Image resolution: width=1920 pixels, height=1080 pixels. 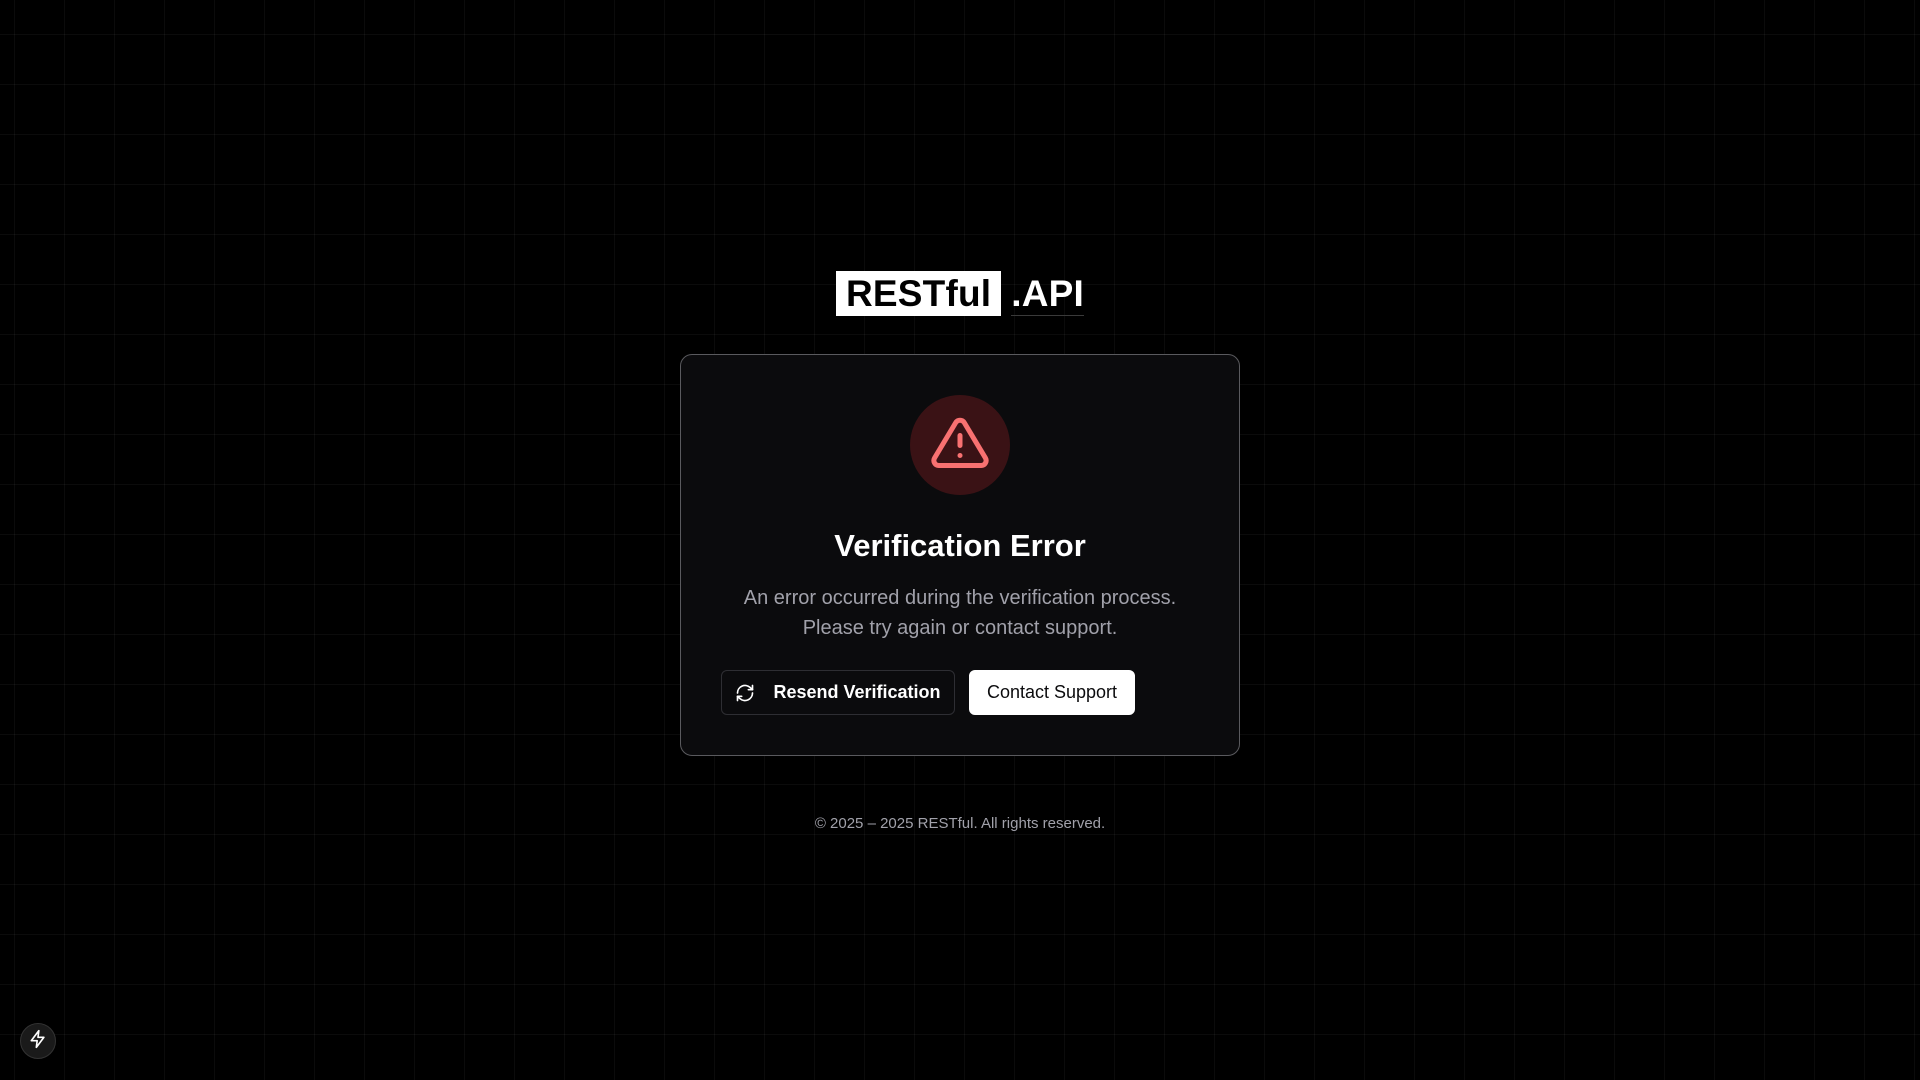 What do you see at coordinates (1048, 294) in the screenshot?
I see `logo-suffix: .API` at bounding box center [1048, 294].